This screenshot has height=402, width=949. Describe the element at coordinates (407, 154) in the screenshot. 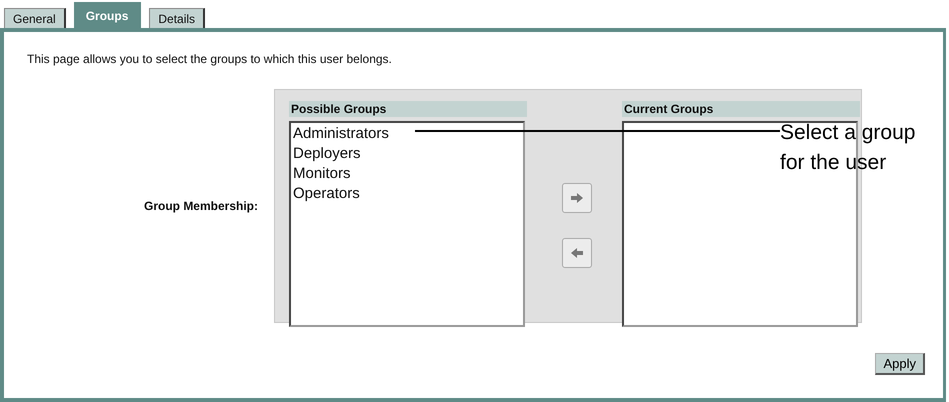

I see `list-item: Deployers` at that location.